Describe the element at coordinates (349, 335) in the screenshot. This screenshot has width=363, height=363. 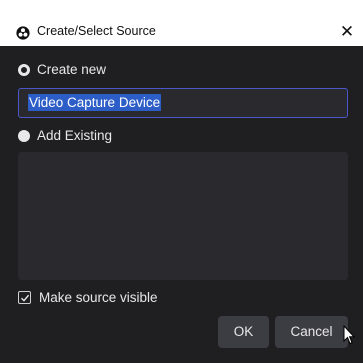
I see `mouse-pointer-icon` at that location.